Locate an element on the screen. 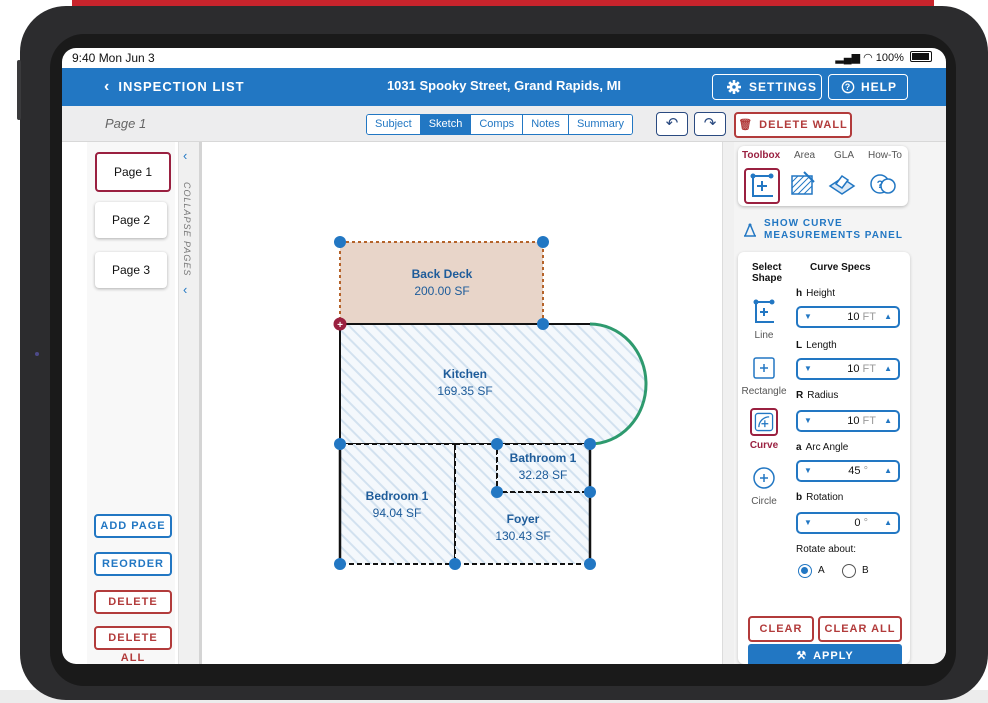 The width and height of the screenshot is (988, 703). length-stepper: ▼ 10 FT ▲ is located at coordinates (848, 369).